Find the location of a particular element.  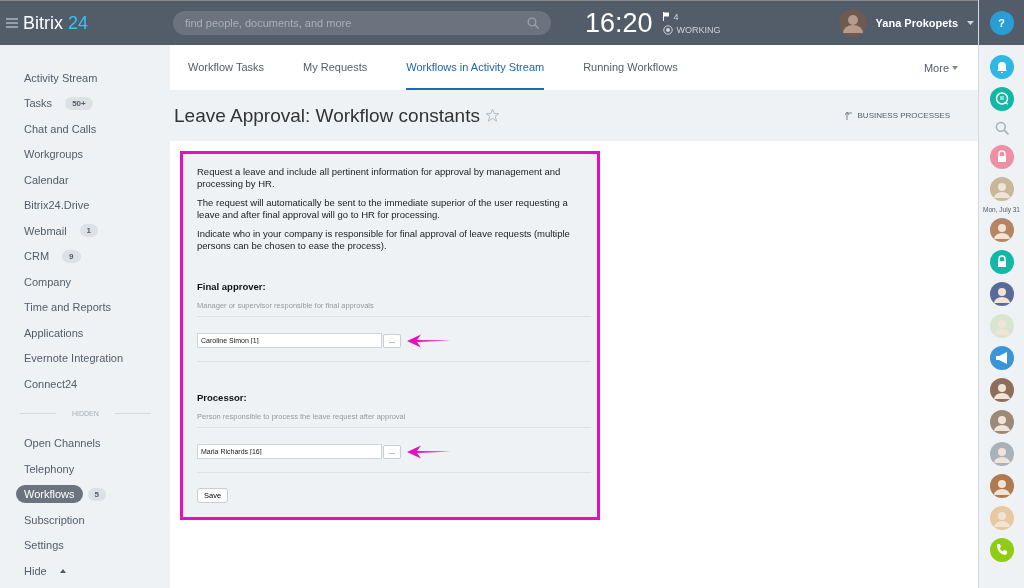

page-title: Leave Approval: Workflow constants is located at coordinates (327, 115).